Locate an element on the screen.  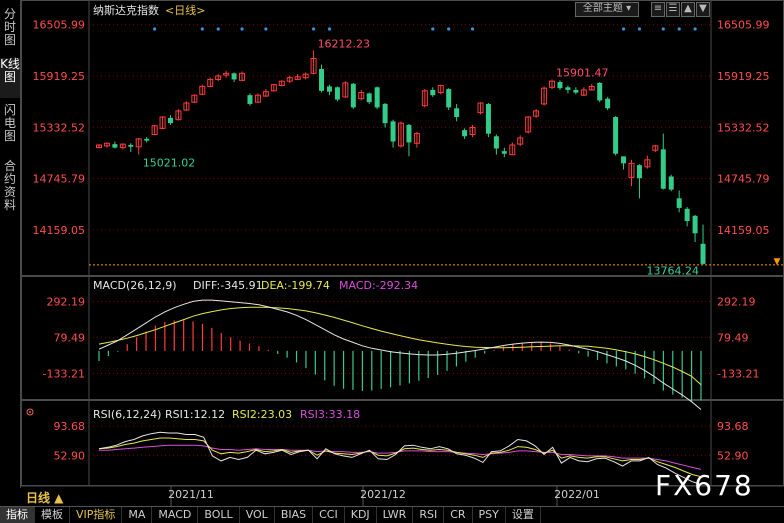
indicator-tab: KDJ is located at coordinates (361, 515).